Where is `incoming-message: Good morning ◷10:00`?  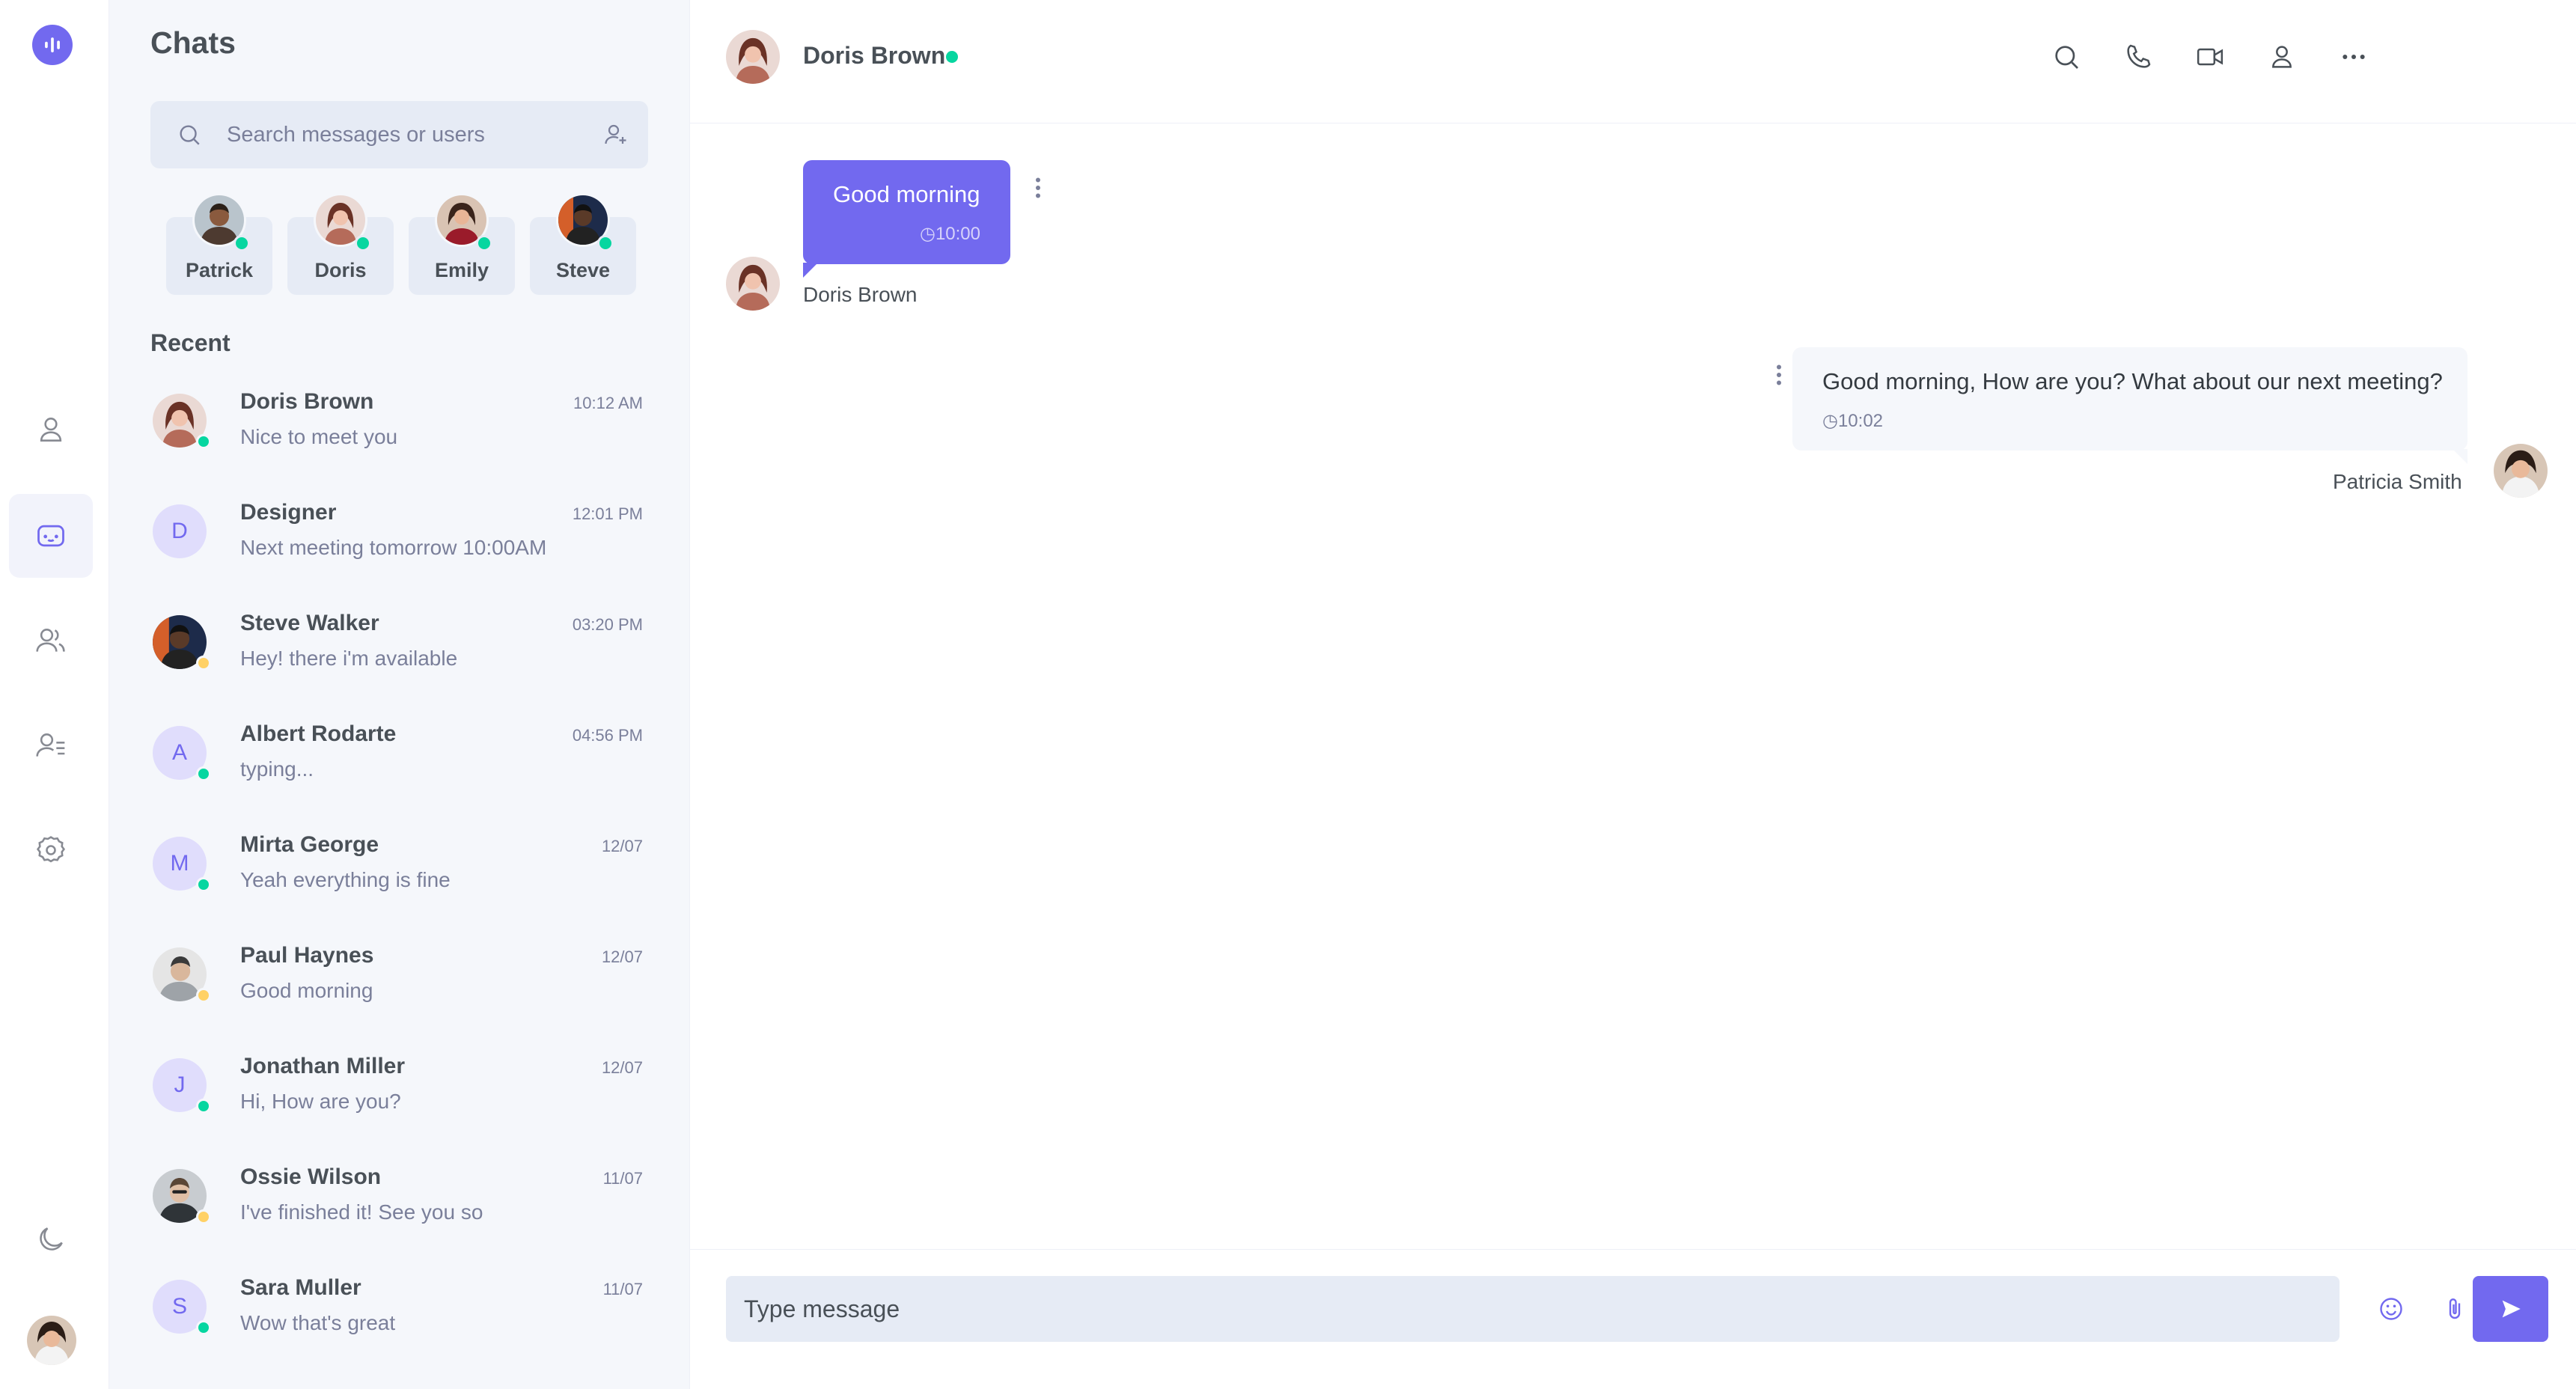
incoming-message: Good morning ◷10:00 is located at coordinates (906, 219).